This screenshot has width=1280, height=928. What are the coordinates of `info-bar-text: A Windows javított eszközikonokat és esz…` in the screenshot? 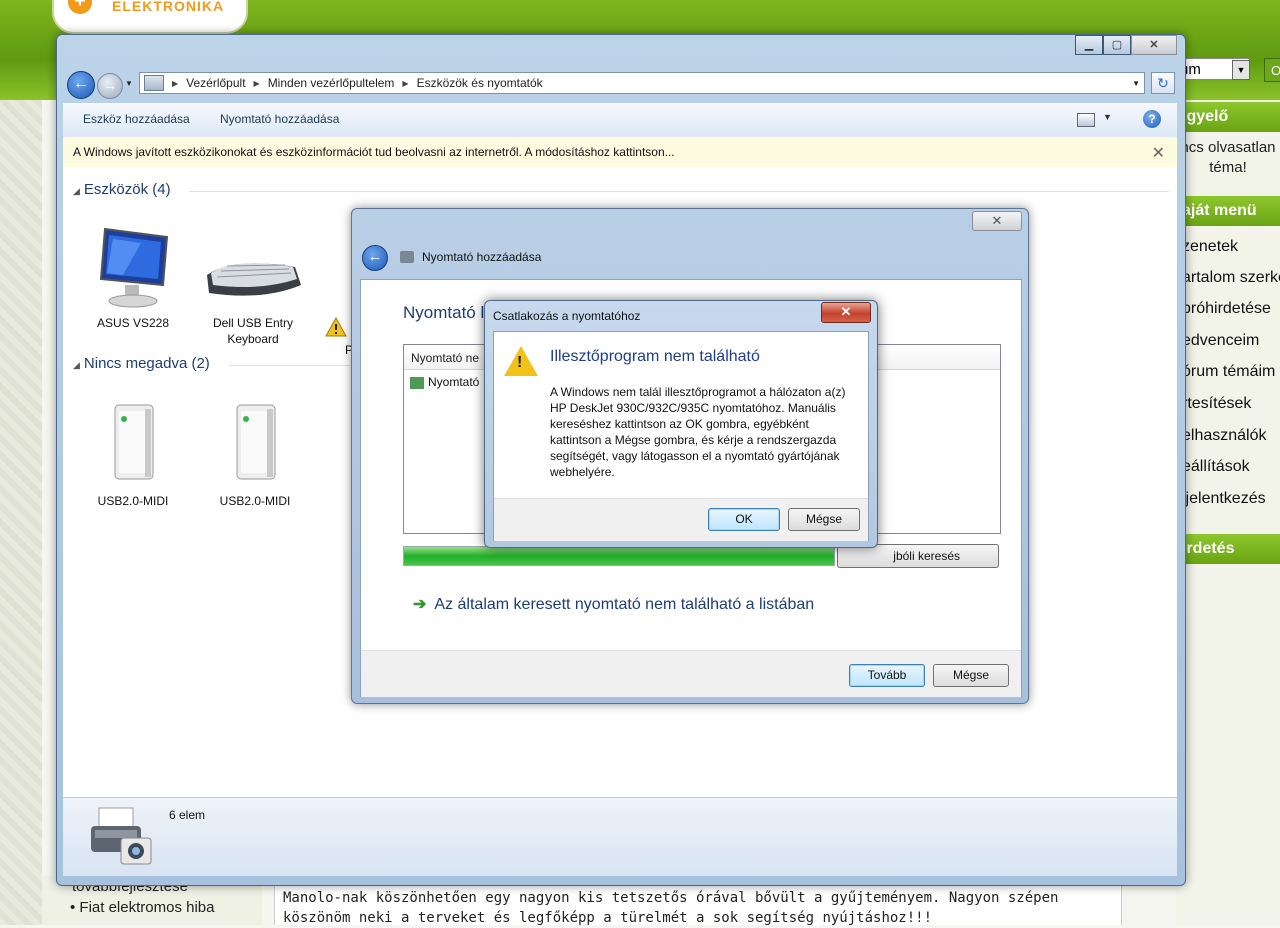 It's located at (374, 152).